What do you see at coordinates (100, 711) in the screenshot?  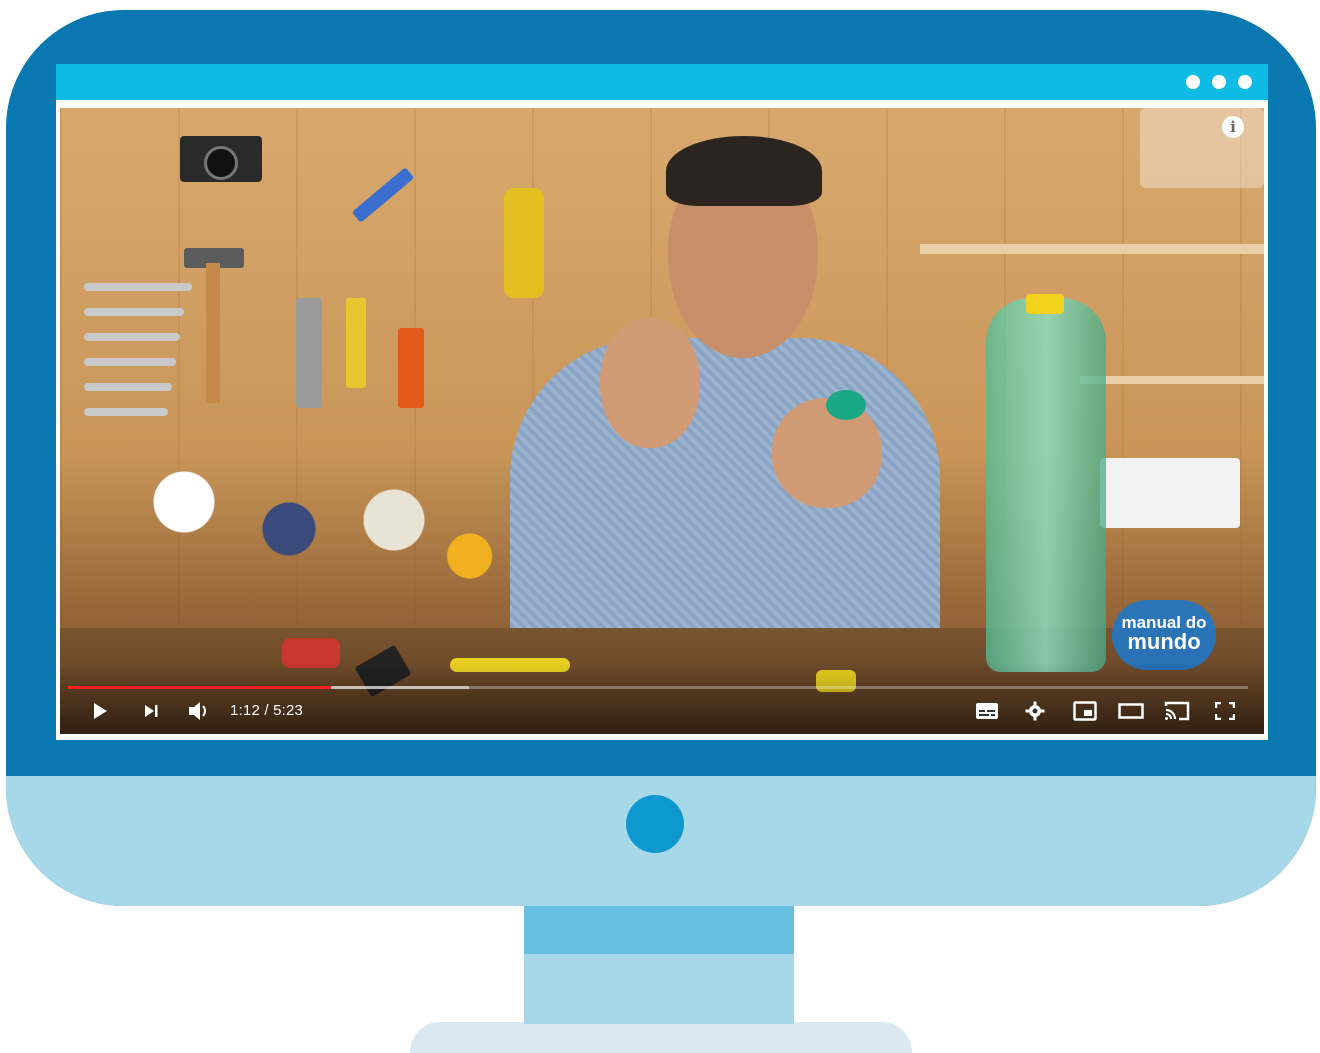 I see `play-icon` at bounding box center [100, 711].